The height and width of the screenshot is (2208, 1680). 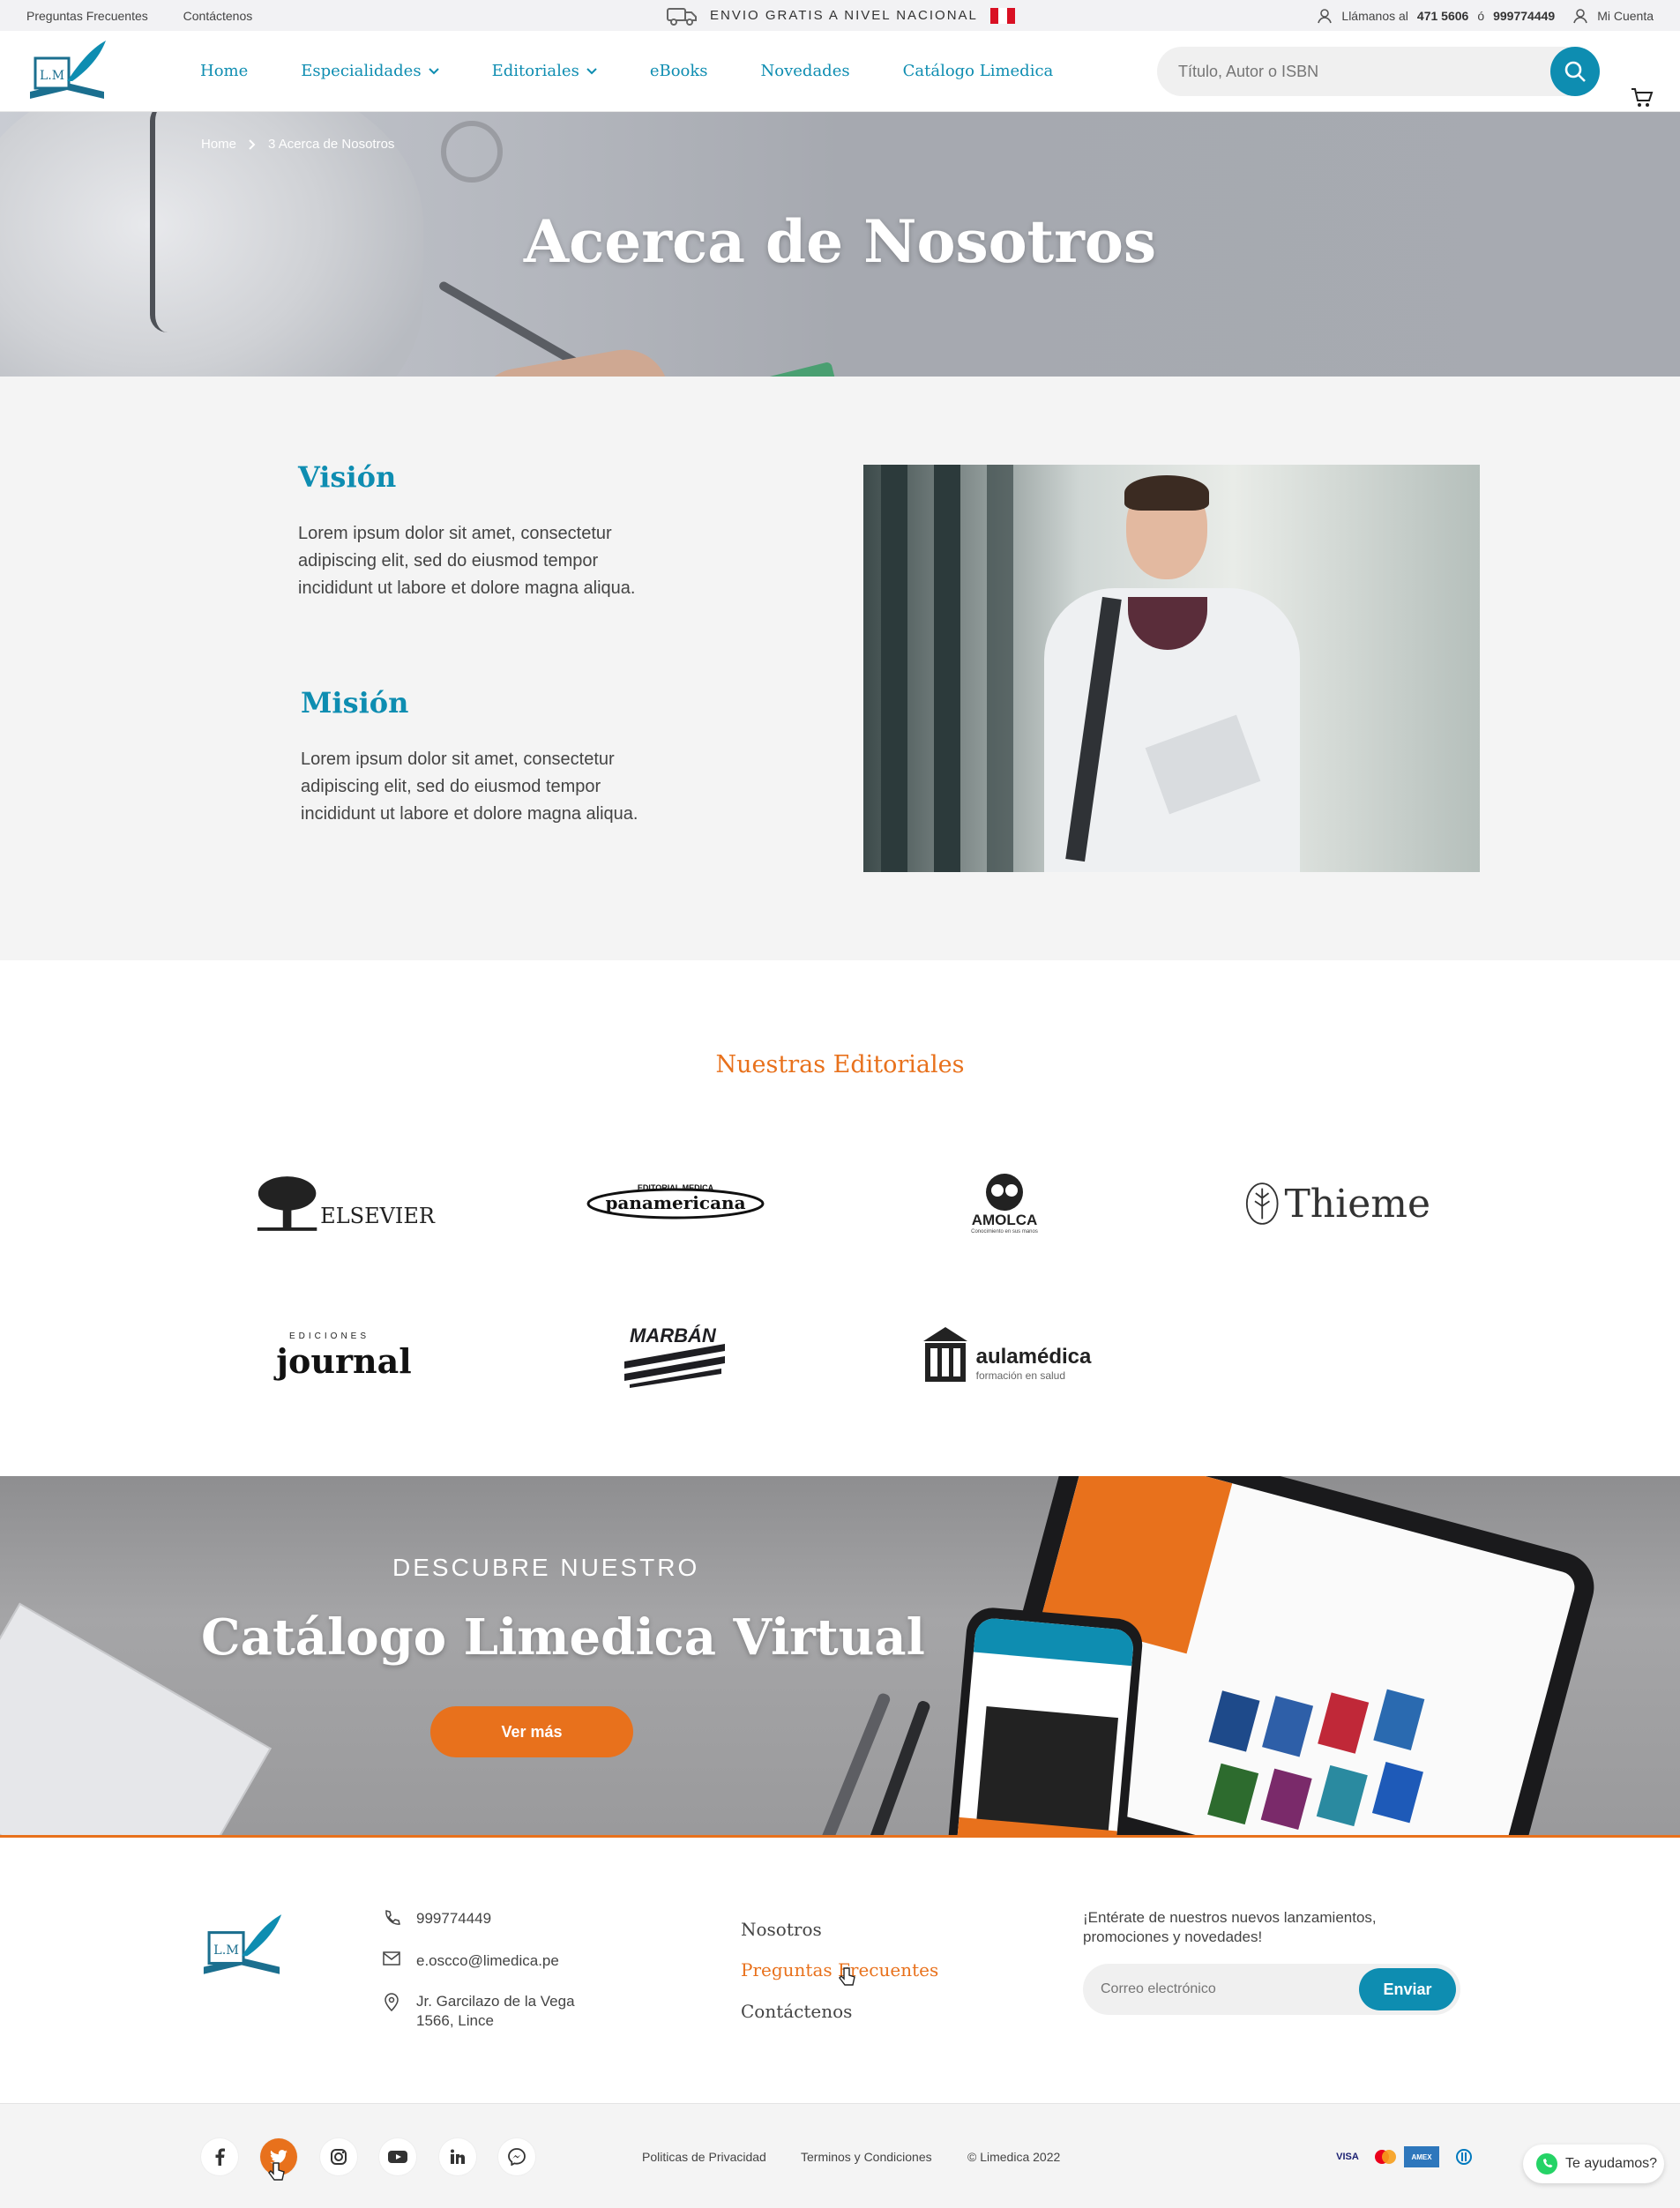 What do you see at coordinates (1262, 1203) in the screenshot?
I see `thieme-tree-icon` at bounding box center [1262, 1203].